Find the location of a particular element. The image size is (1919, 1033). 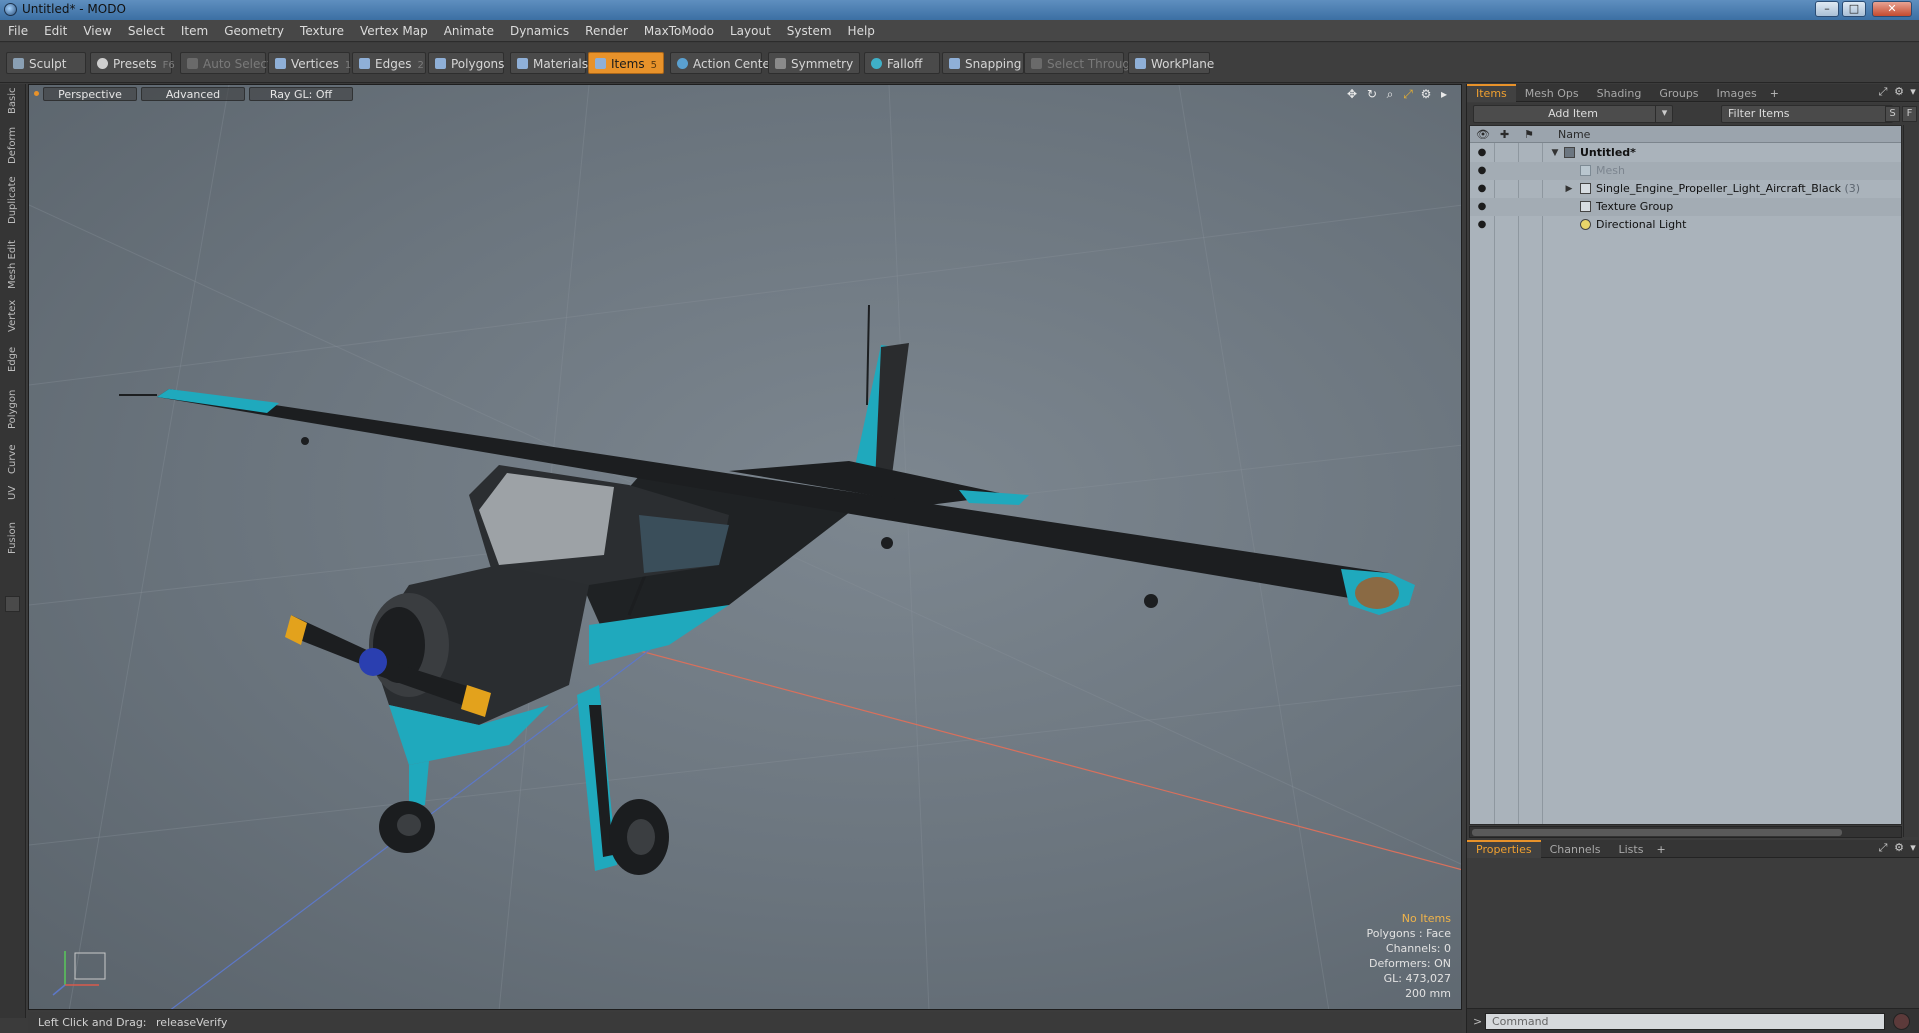

fit-icon: ⤢ is located at coordinates (1408, 94).